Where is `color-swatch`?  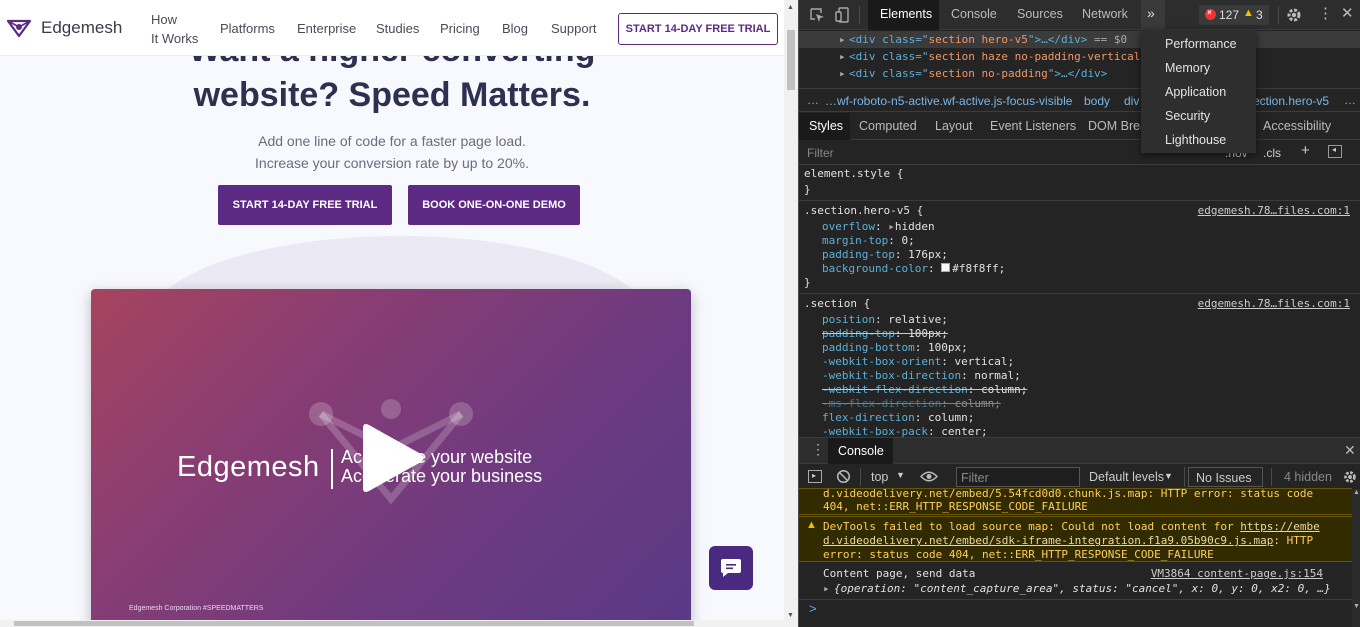
color-swatch is located at coordinates (946, 267).